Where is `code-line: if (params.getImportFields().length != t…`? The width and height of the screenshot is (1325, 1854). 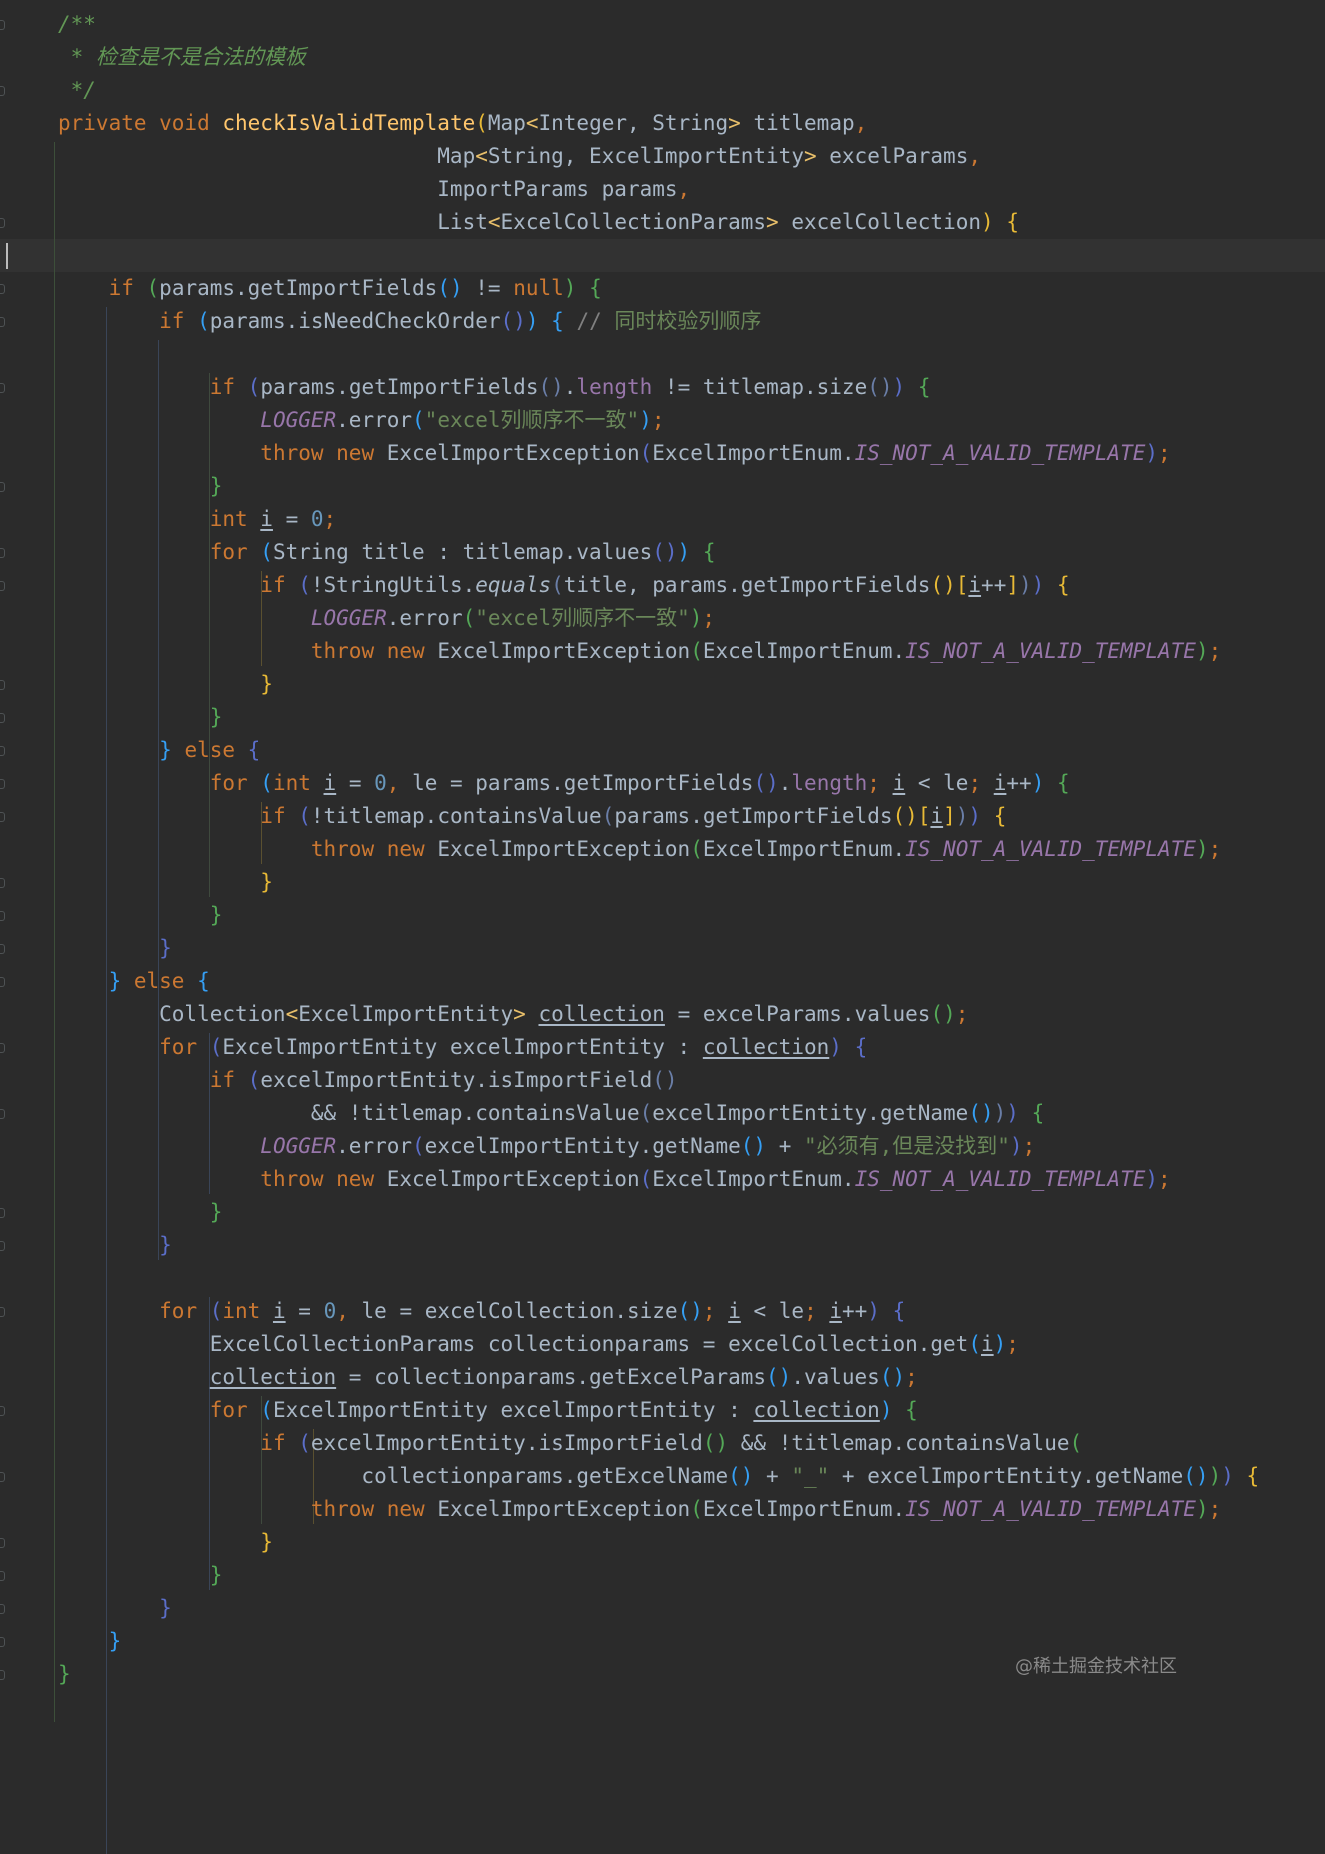 code-line: if (params.getImportFields().length != t… is located at coordinates (494, 387).